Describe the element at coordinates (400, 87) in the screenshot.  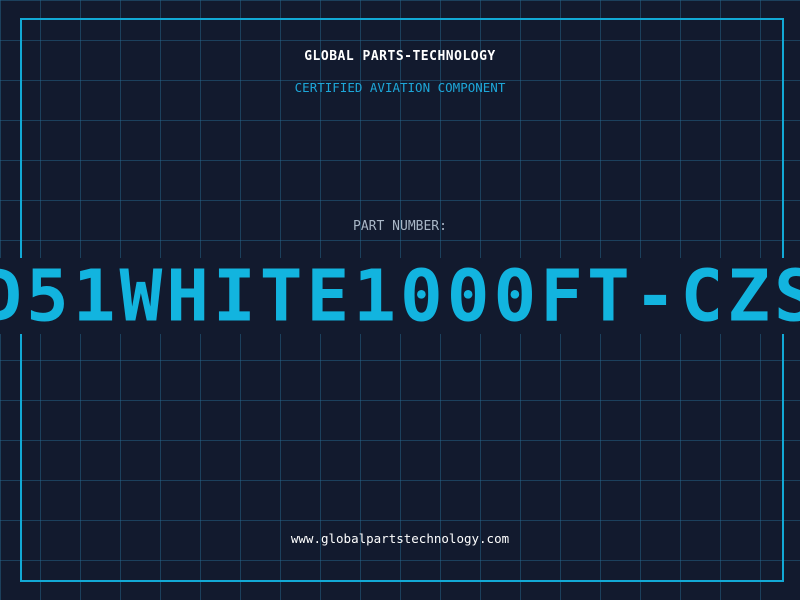
I see `certification-subtitle: CERTIFIED AVIATION COMPONENT` at that location.